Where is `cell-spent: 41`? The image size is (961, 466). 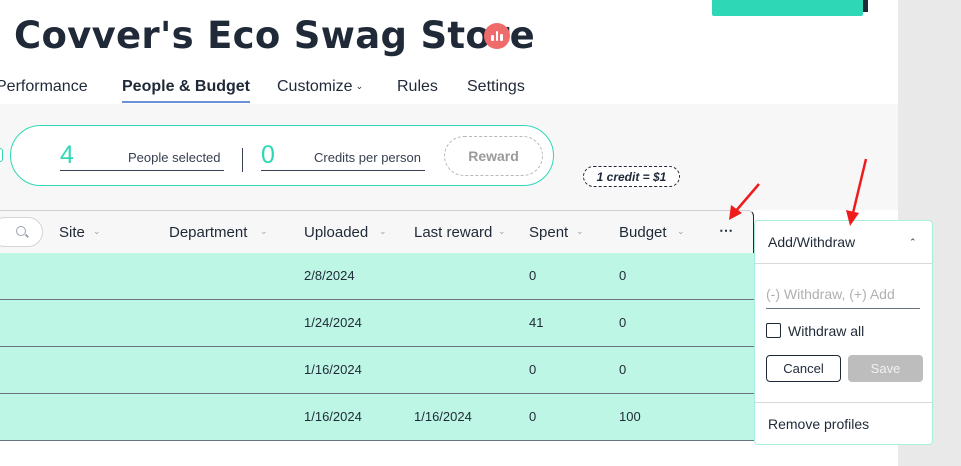
cell-spent: 41 is located at coordinates (536, 322).